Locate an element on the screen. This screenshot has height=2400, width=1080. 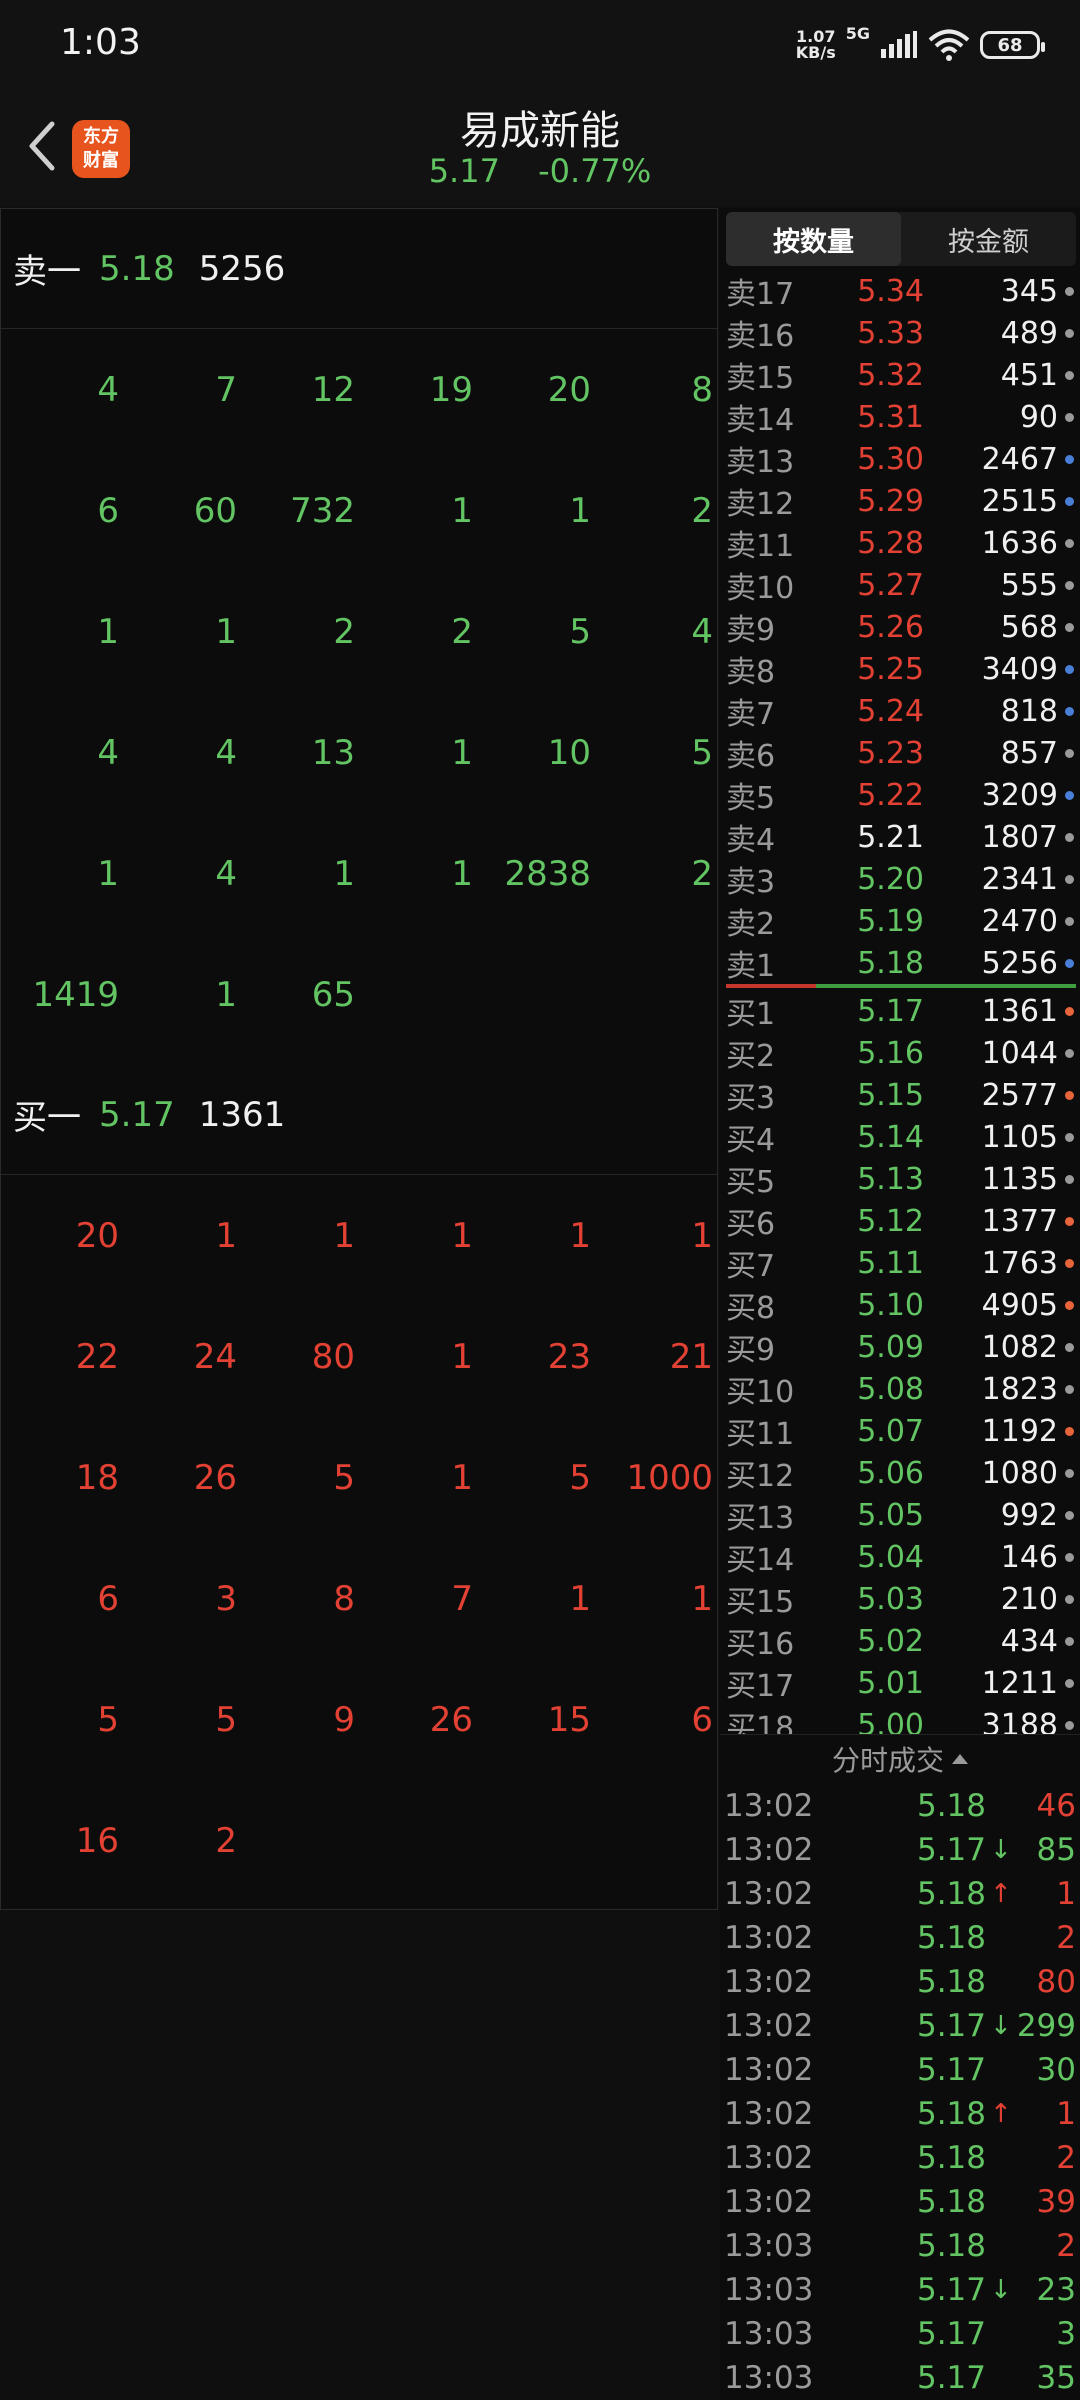
ask-level-row: 卖9 5.26 568 is located at coordinates (900, 627).